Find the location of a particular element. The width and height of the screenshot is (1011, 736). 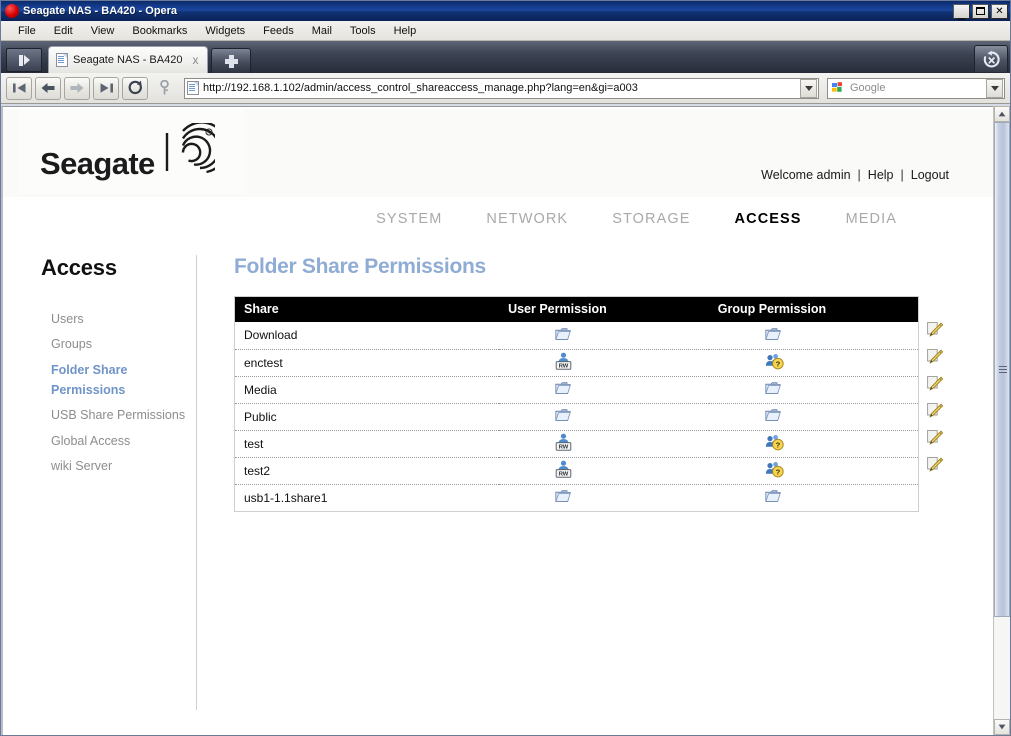

table-row: Download is located at coordinates (576, 336).